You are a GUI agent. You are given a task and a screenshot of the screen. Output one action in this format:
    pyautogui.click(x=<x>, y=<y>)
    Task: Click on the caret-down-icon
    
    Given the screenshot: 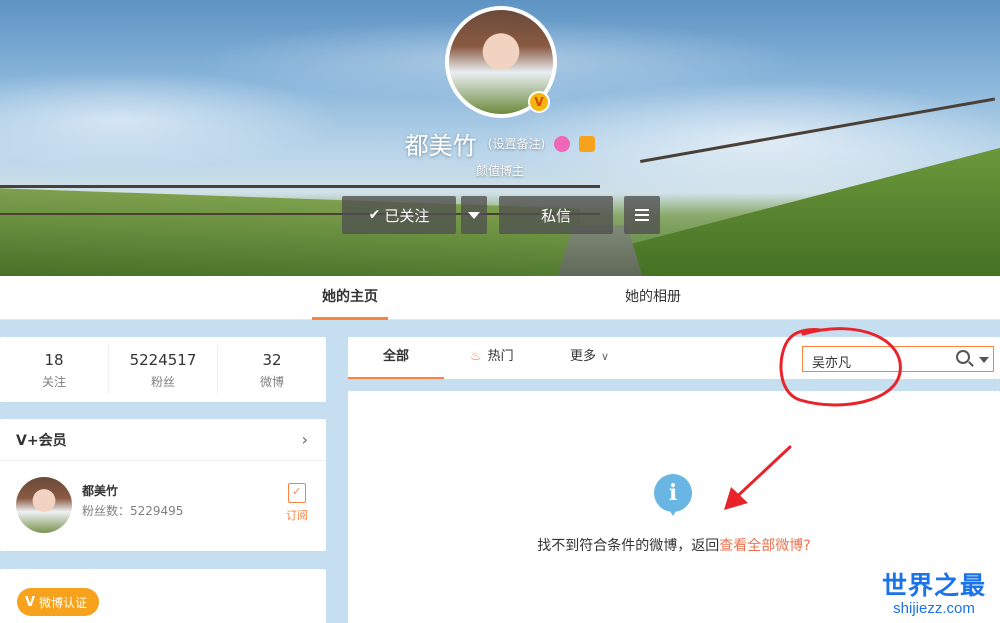 What is the action you would take?
    pyautogui.click(x=474, y=215)
    